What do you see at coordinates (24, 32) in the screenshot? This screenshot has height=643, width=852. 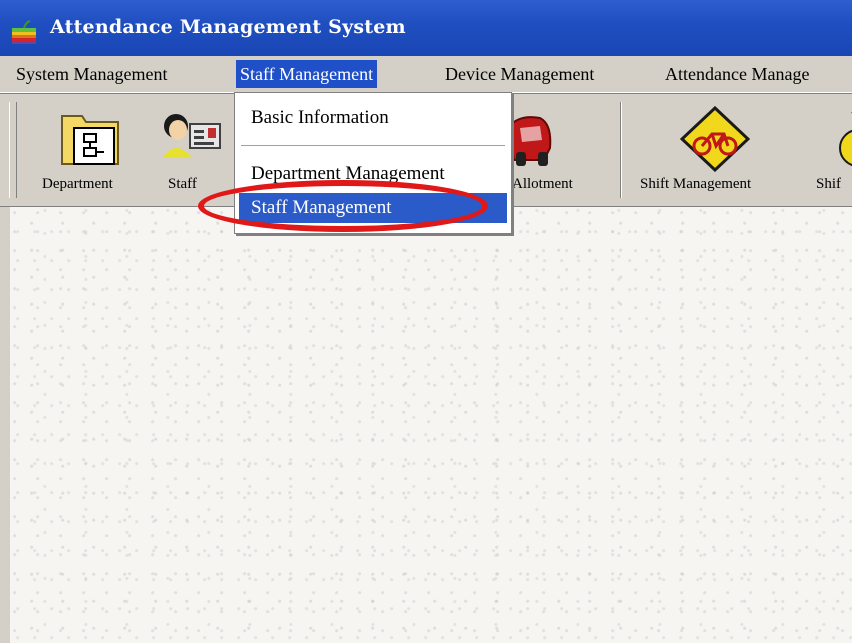 I see `apple-logo-icon` at bounding box center [24, 32].